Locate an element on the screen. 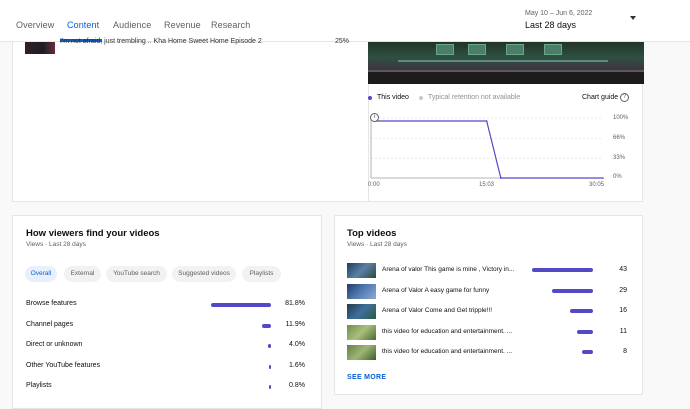  info-icon: i is located at coordinates (374, 117).